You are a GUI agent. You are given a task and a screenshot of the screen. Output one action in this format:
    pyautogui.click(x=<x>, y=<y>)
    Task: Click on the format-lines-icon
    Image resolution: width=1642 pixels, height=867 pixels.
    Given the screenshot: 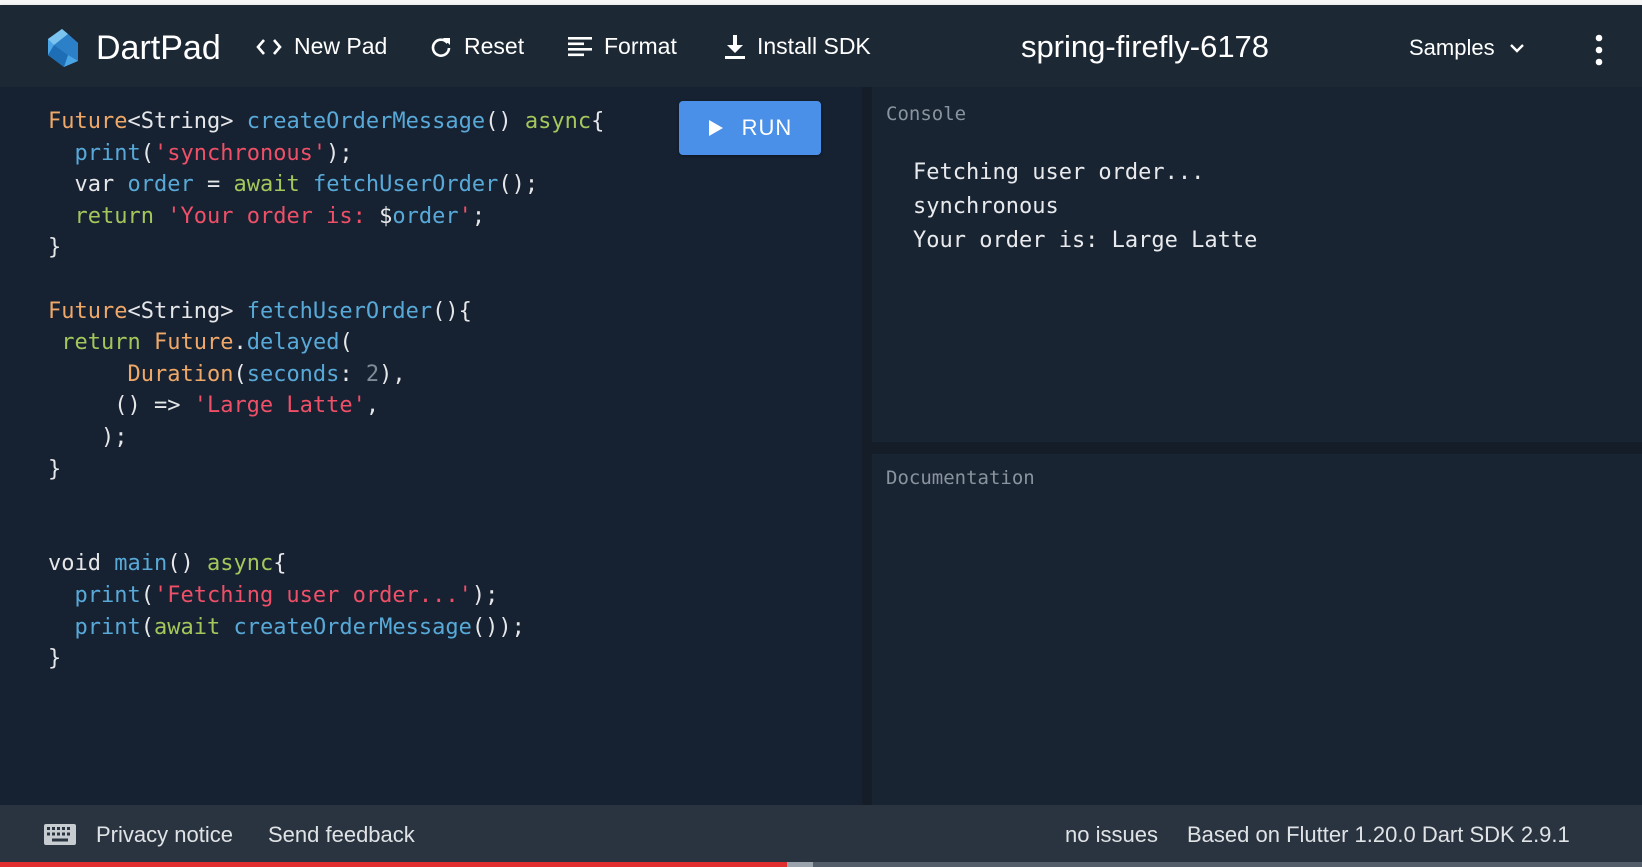 What is the action you would take?
    pyautogui.click(x=580, y=46)
    